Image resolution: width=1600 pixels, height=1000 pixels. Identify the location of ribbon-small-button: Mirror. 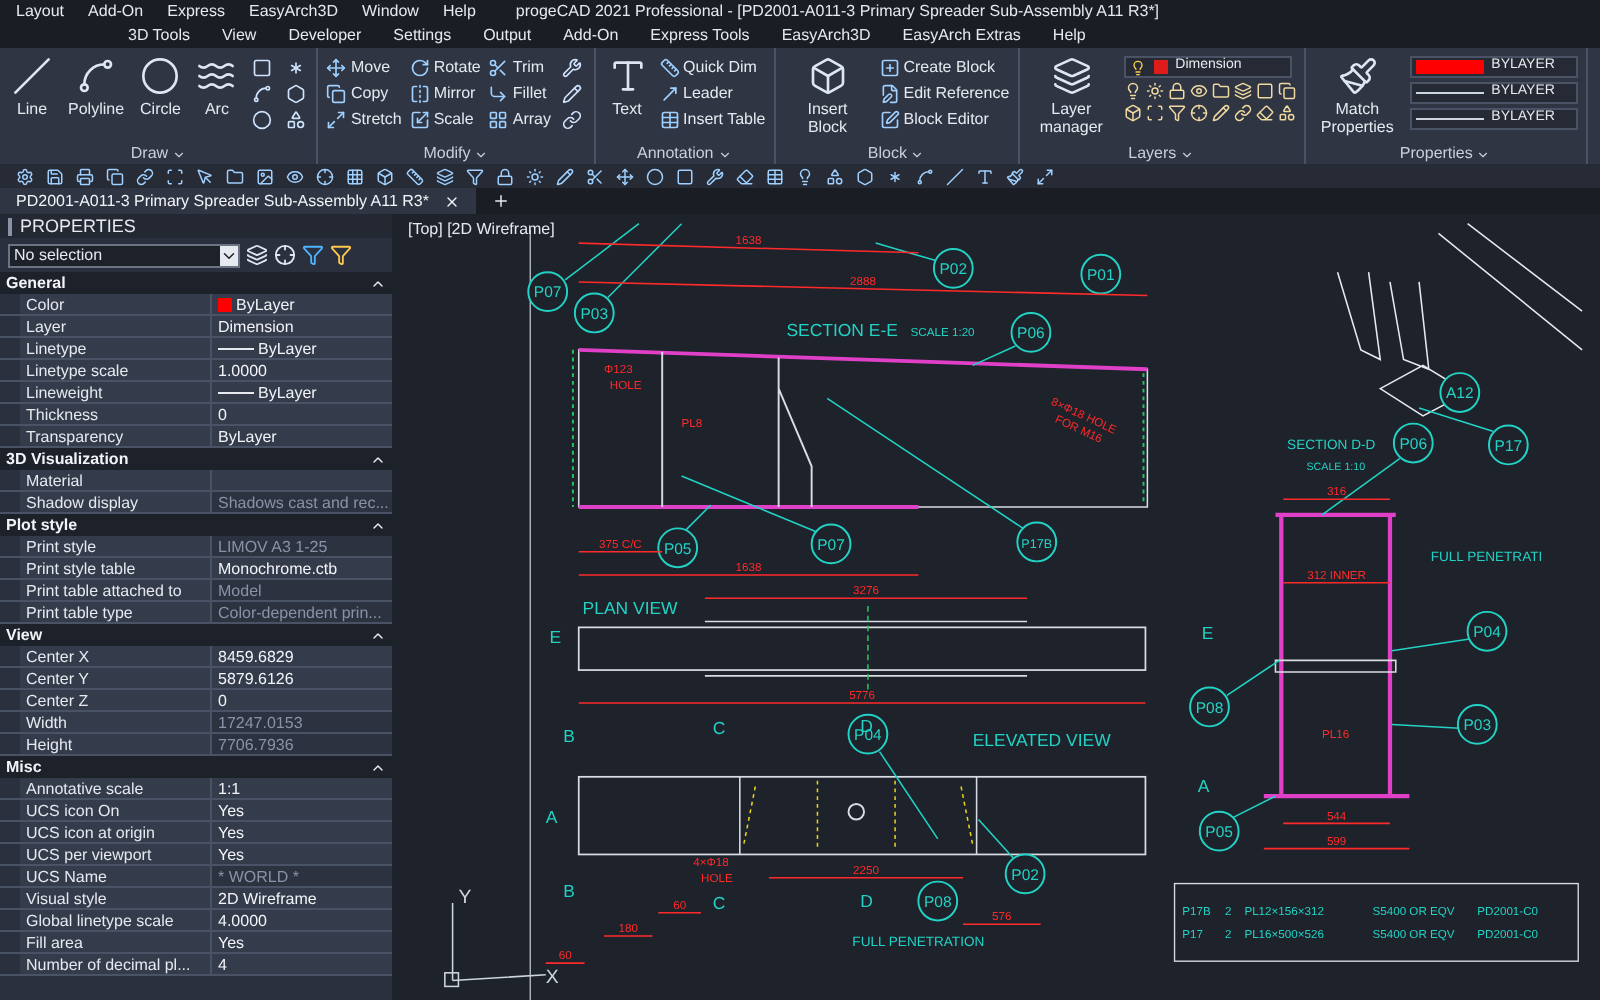
(445, 94).